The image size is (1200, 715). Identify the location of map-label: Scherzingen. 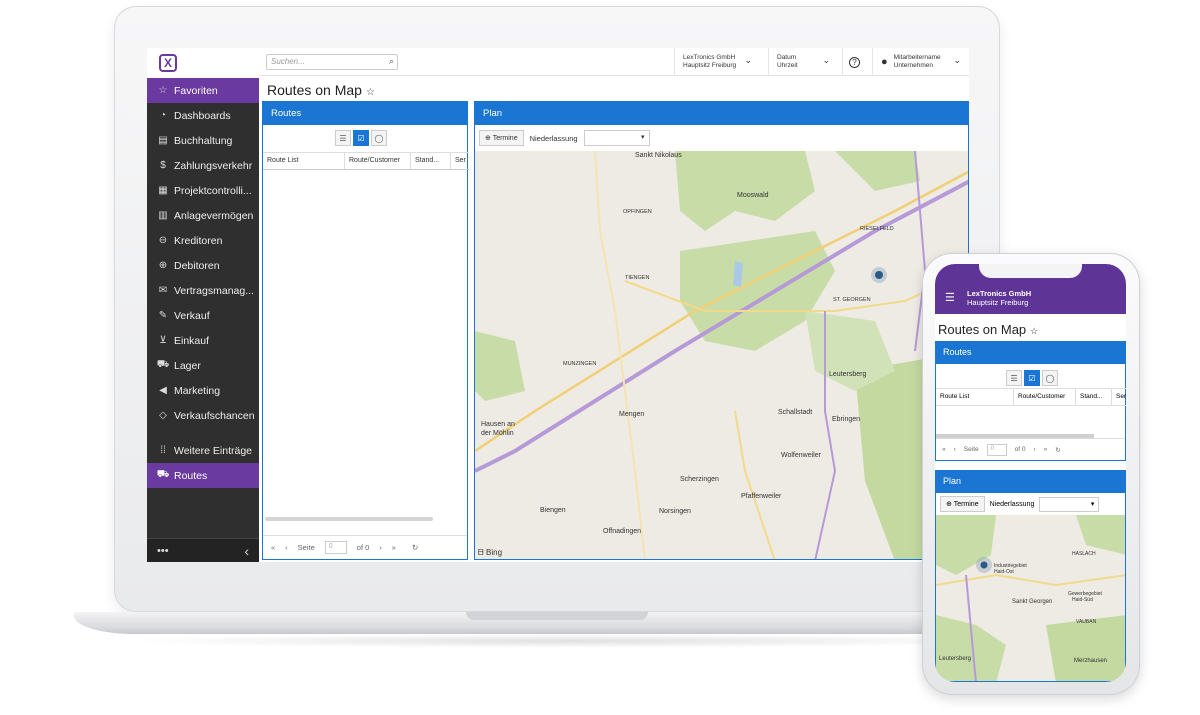
(699, 479).